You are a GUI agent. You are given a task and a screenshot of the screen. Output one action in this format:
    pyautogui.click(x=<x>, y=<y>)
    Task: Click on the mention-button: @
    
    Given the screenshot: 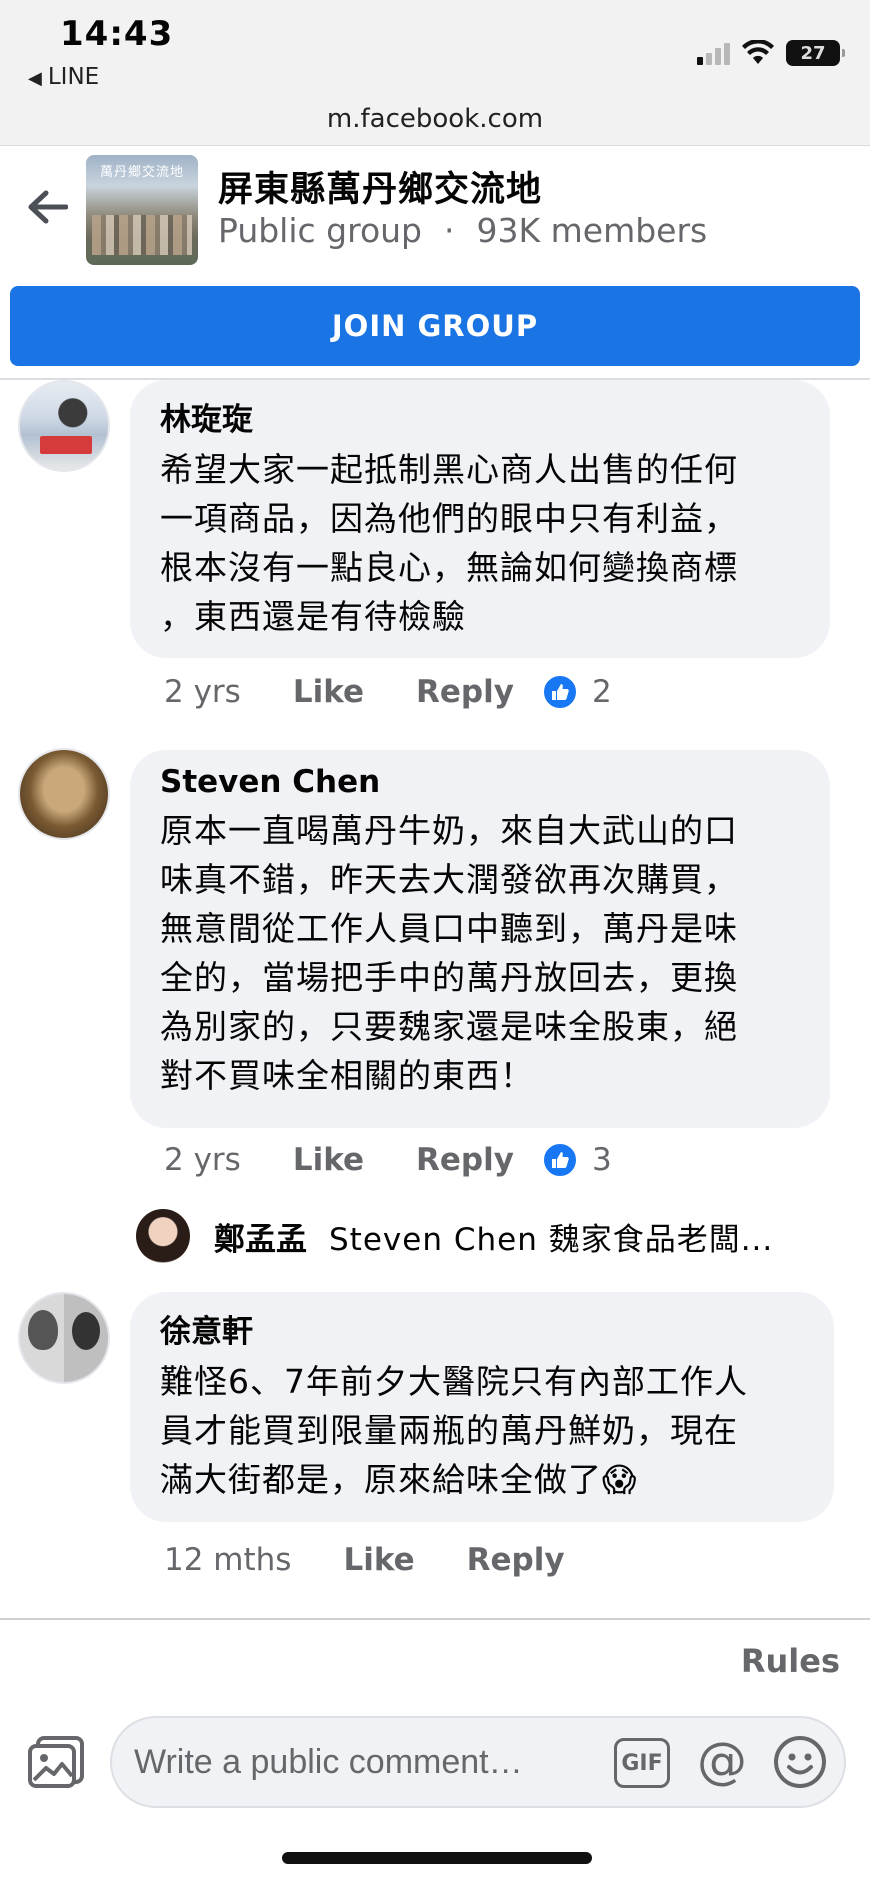 What is the action you would take?
    pyautogui.click(x=722, y=1762)
    